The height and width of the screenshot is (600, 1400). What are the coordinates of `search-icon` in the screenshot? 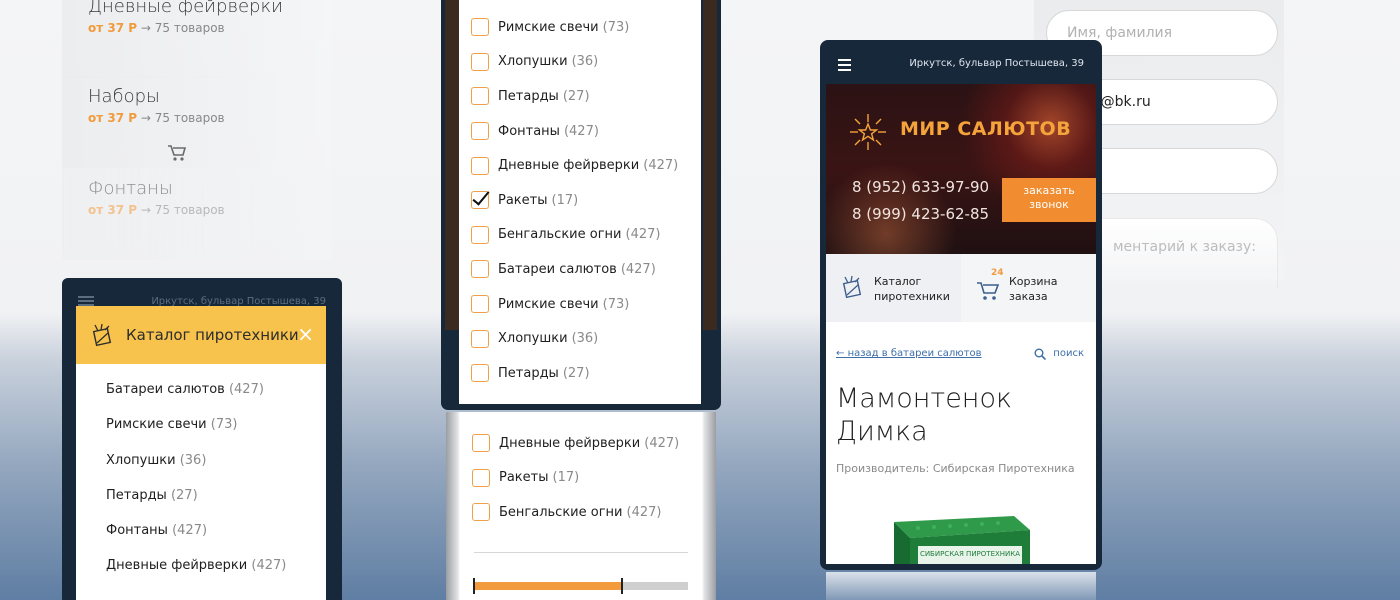 It's located at (1040, 354).